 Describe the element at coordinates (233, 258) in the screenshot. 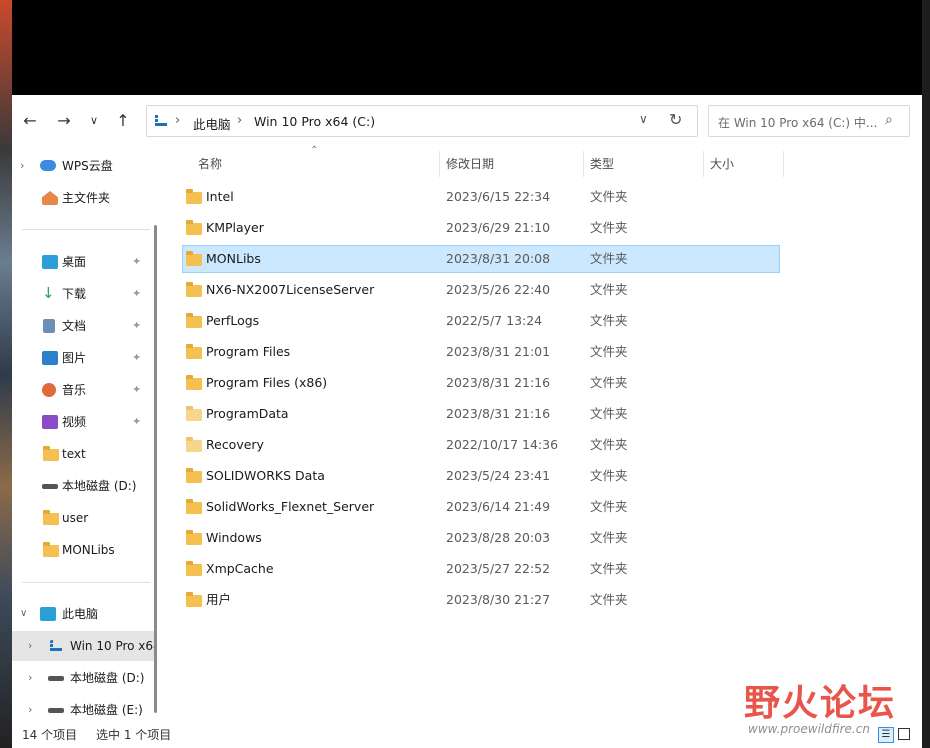

I see `file-name: MONLibs` at that location.